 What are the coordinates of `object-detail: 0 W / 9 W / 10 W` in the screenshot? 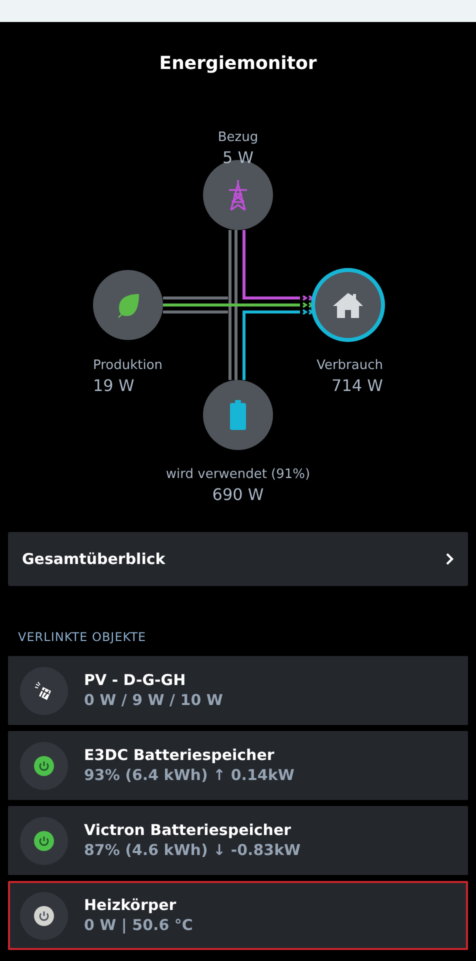 It's located at (153, 700).